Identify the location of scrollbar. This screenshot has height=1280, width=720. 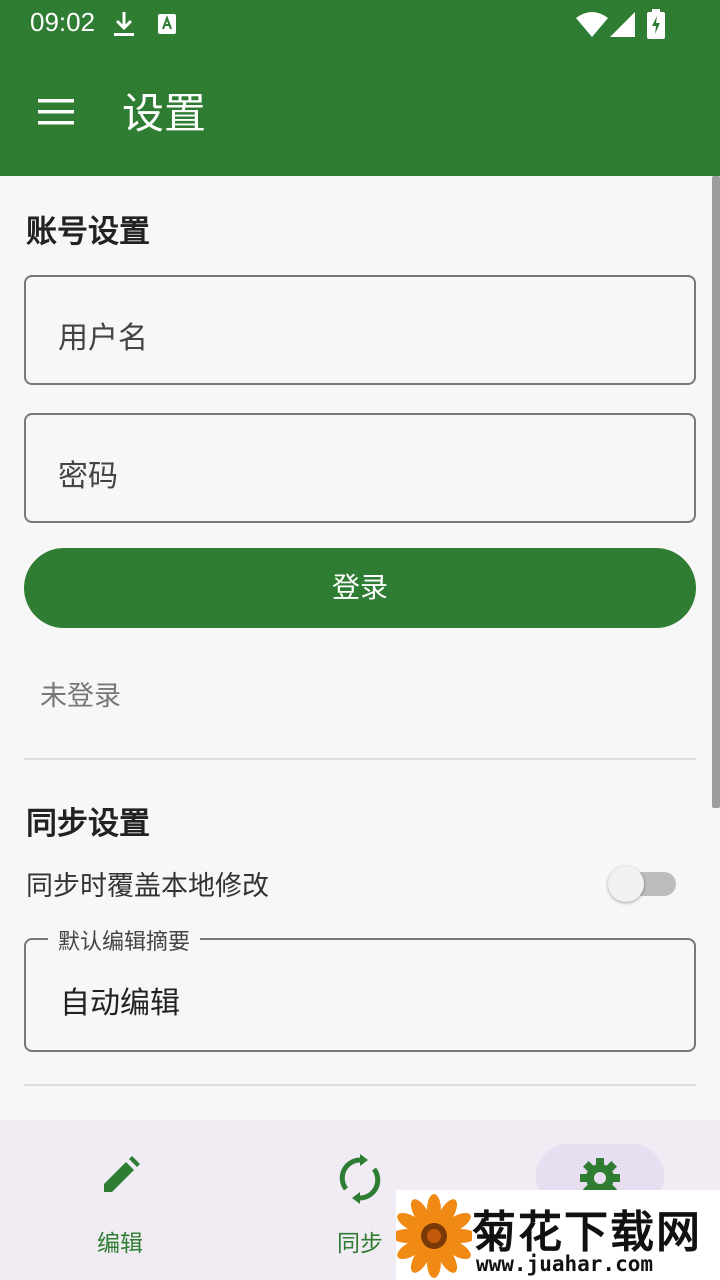
(716, 492).